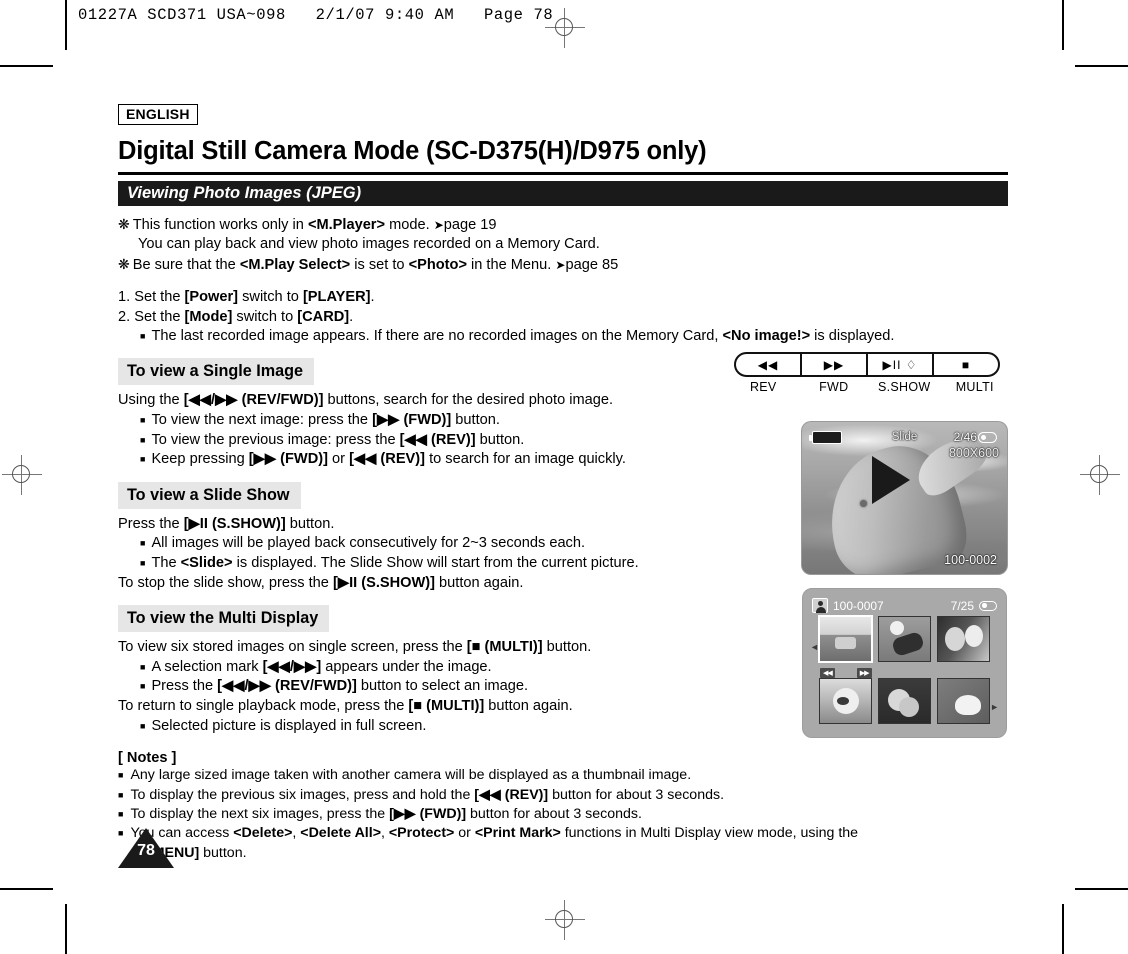 The width and height of the screenshot is (1128, 954). I want to click on crop-mark-top-left-horizontal, so click(26, 66).